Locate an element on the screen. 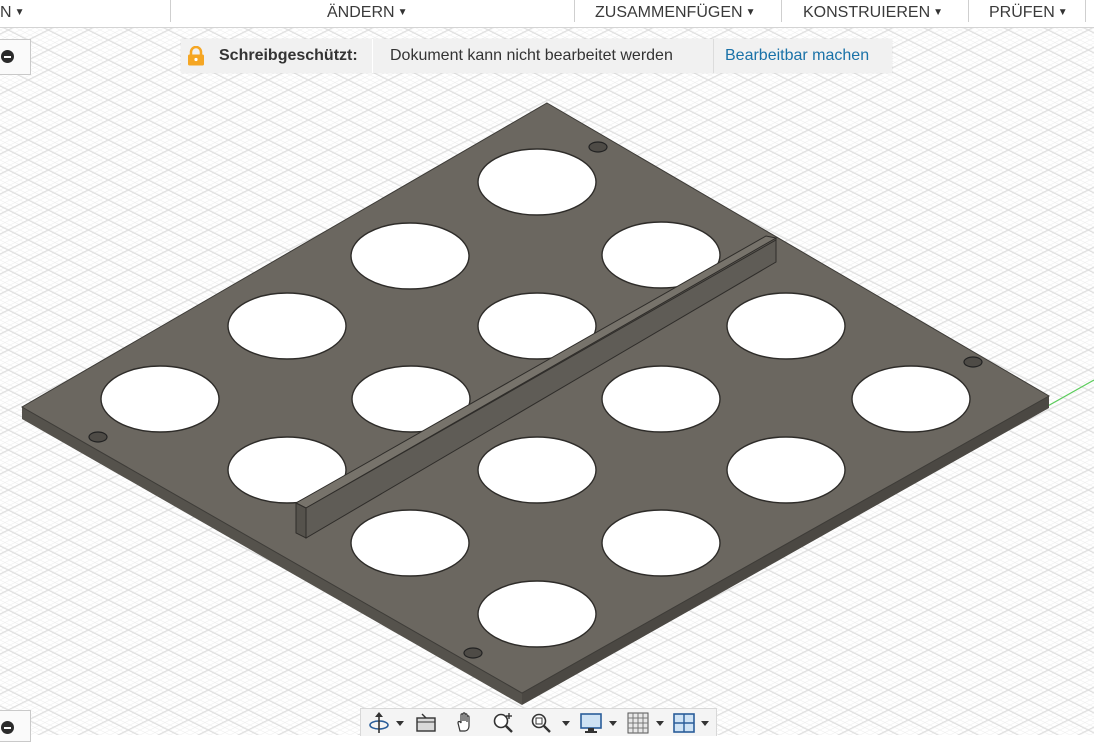 The width and height of the screenshot is (1094, 742). look-at-button is located at coordinates (426, 723).